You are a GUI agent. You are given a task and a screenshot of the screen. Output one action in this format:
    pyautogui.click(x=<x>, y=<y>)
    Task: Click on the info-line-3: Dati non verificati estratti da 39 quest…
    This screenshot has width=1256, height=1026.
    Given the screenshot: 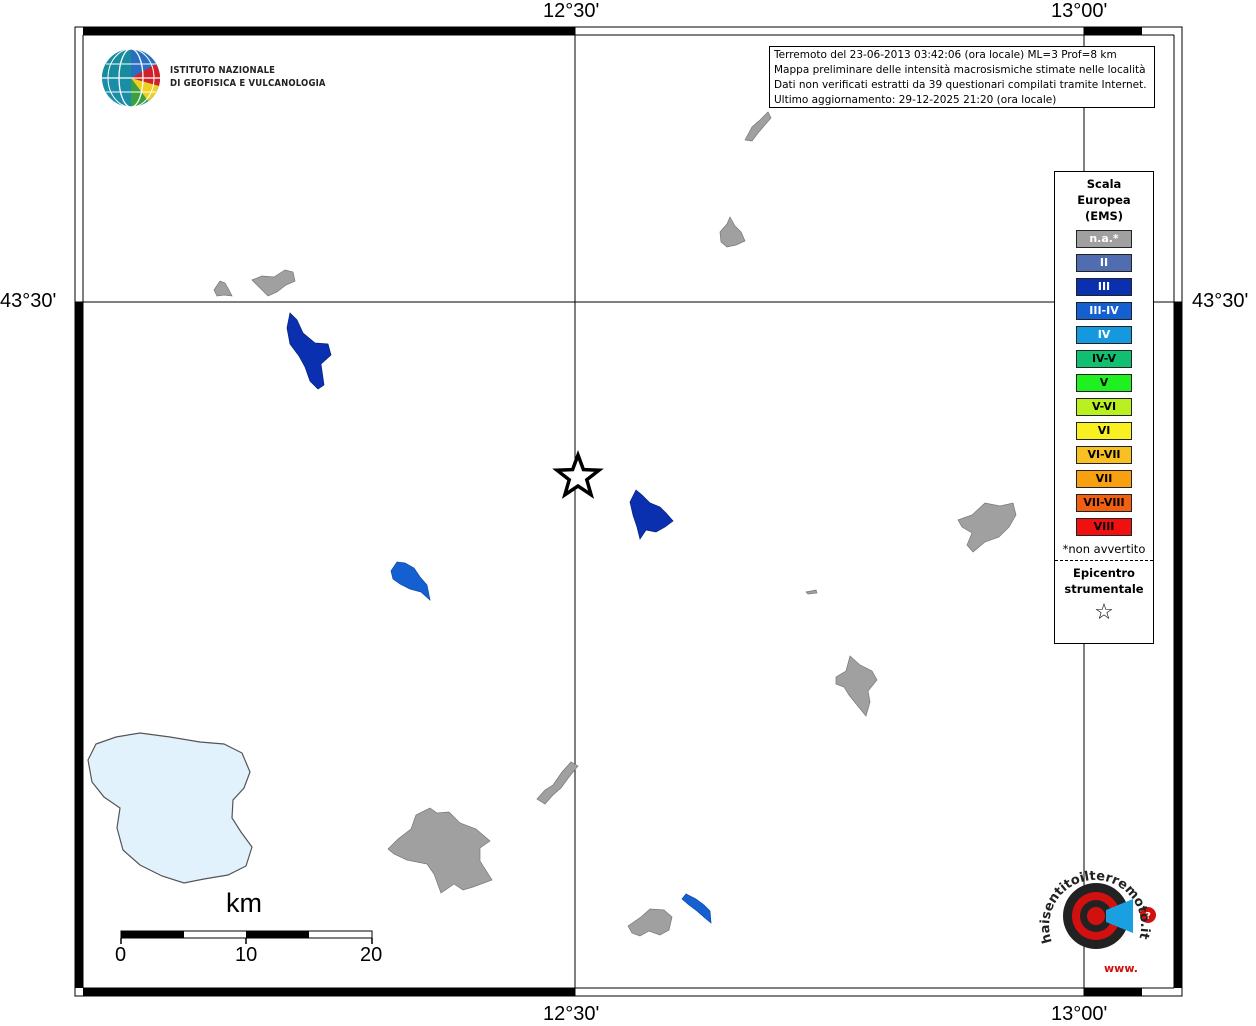 What is the action you would take?
    pyautogui.click(x=960, y=85)
    